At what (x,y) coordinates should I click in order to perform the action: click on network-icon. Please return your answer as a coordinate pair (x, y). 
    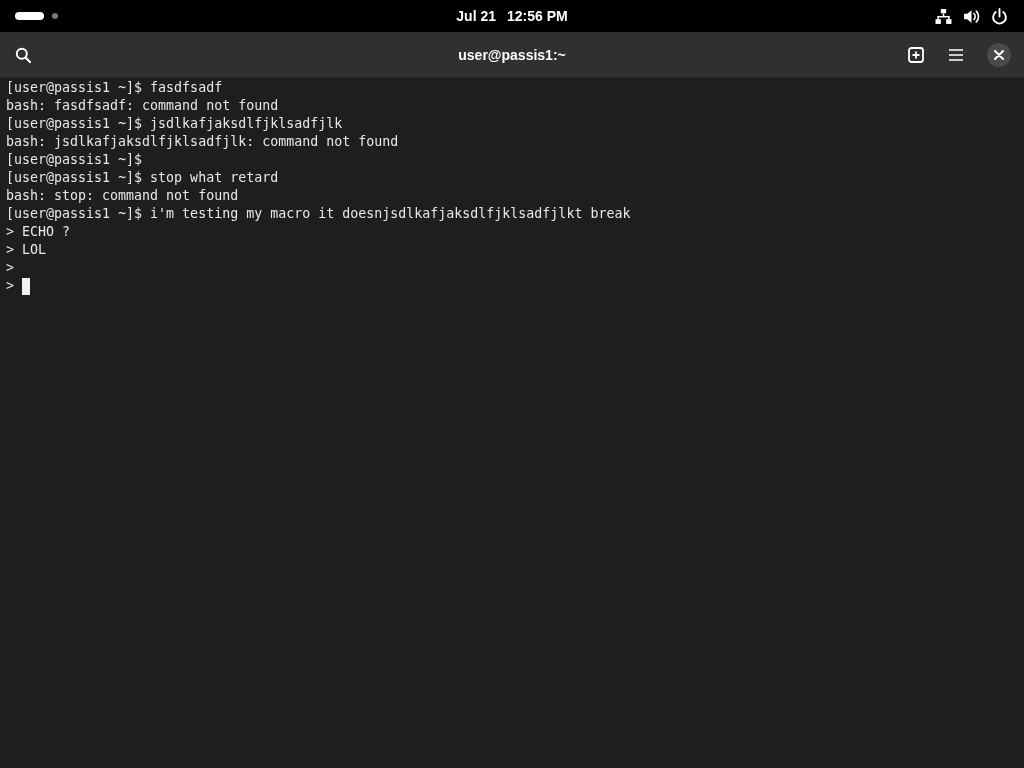
    Looking at the image, I should click on (943, 16).